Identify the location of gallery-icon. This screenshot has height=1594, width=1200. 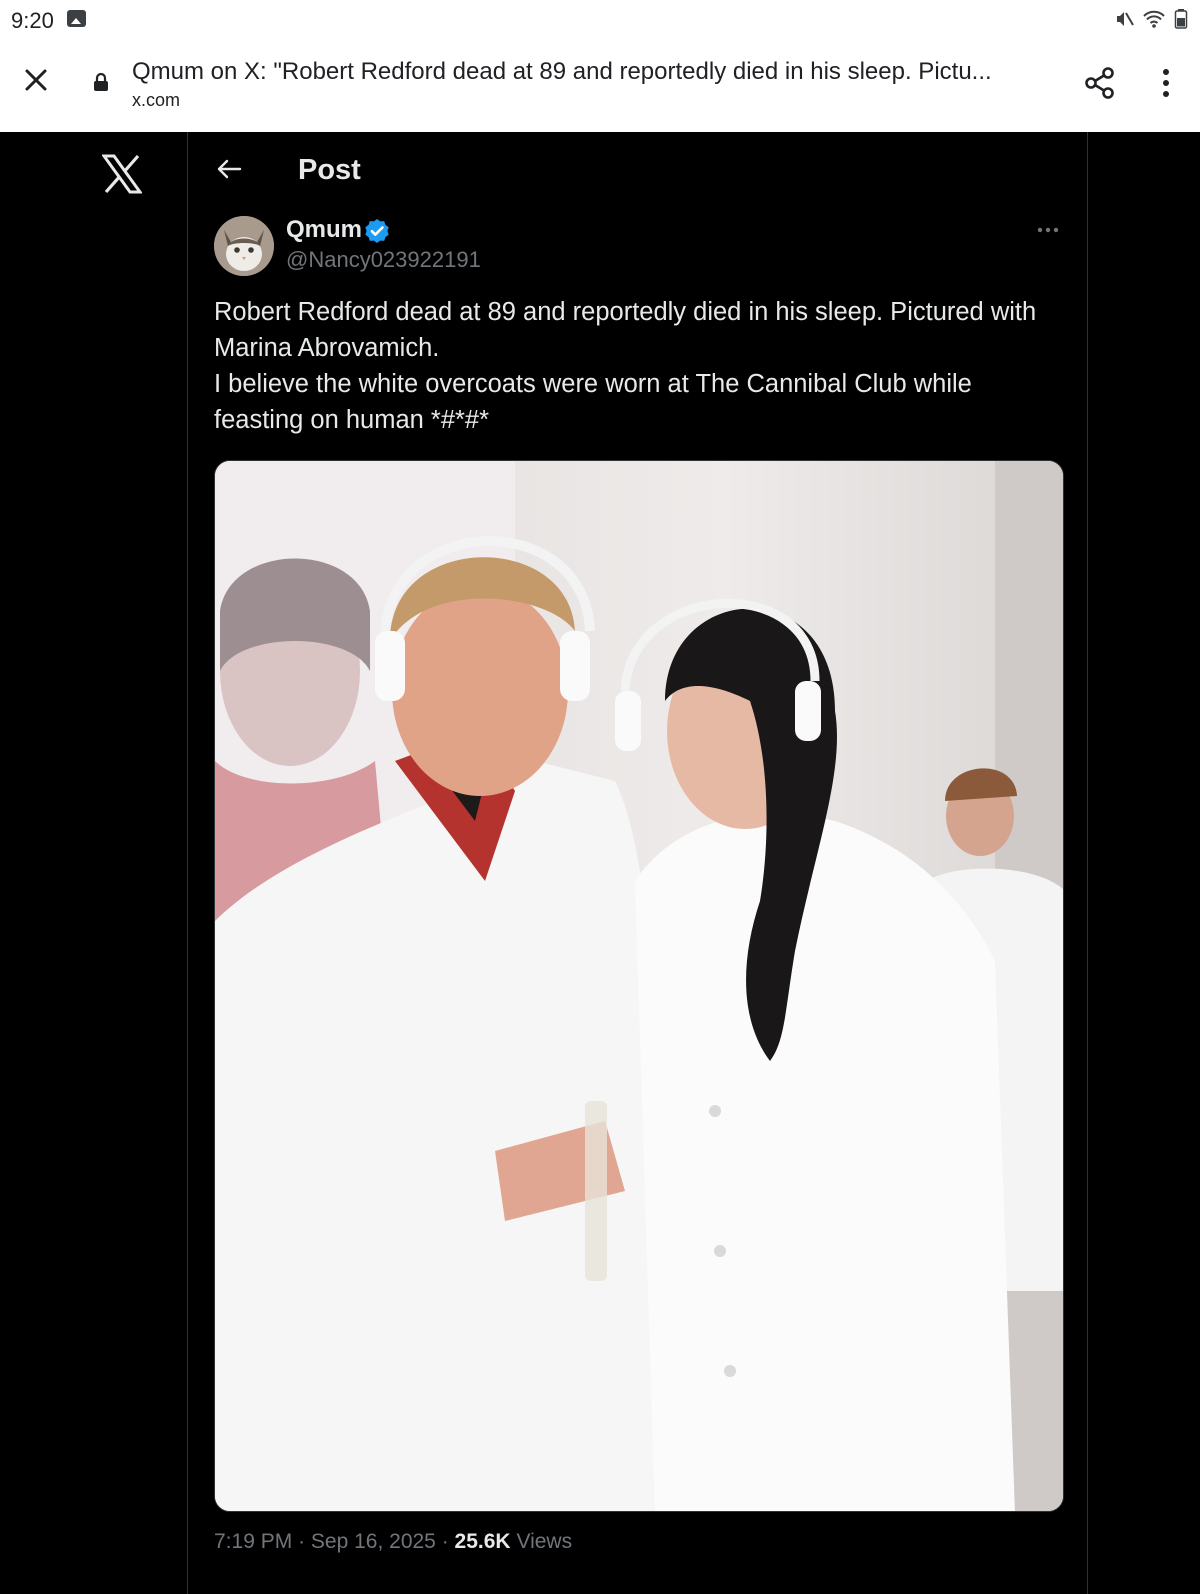
(76, 18).